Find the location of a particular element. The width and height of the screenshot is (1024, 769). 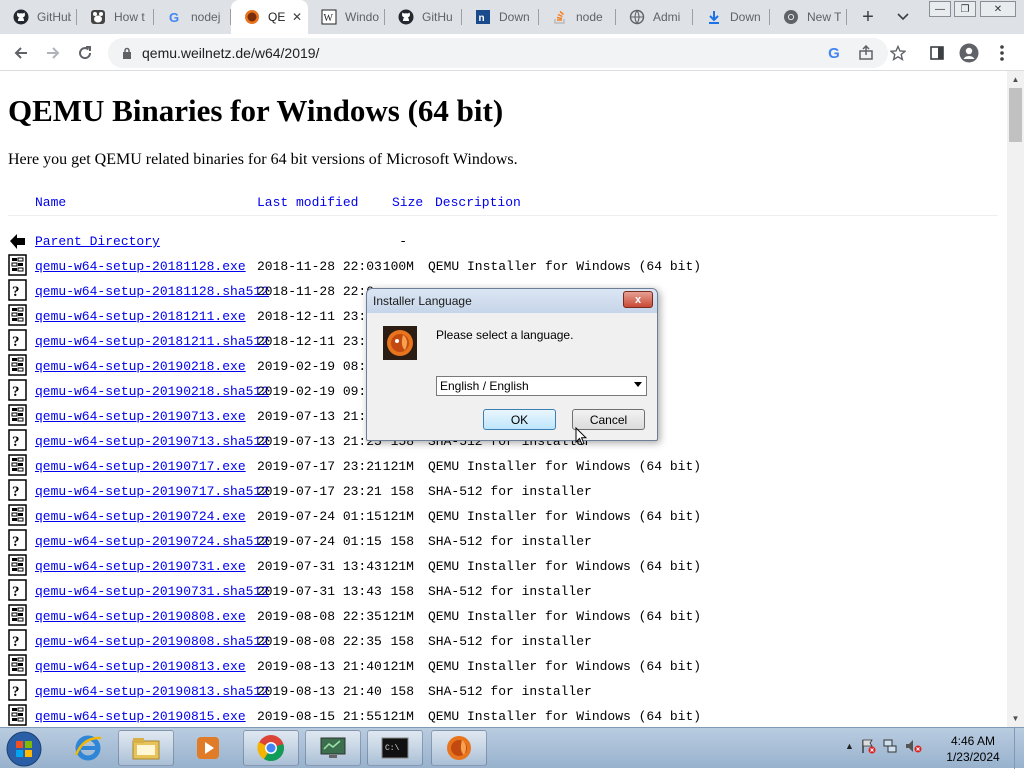

file-name-link: qemu-w64-setup-20190713.sha512 is located at coordinates (152, 441).